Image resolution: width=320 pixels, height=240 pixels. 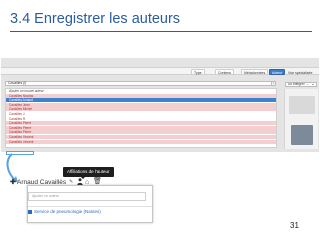 What do you see at coordinates (13, 182) in the screenshot?
I see `move-handle-icon: ✚` at bounding box center [13, 182].